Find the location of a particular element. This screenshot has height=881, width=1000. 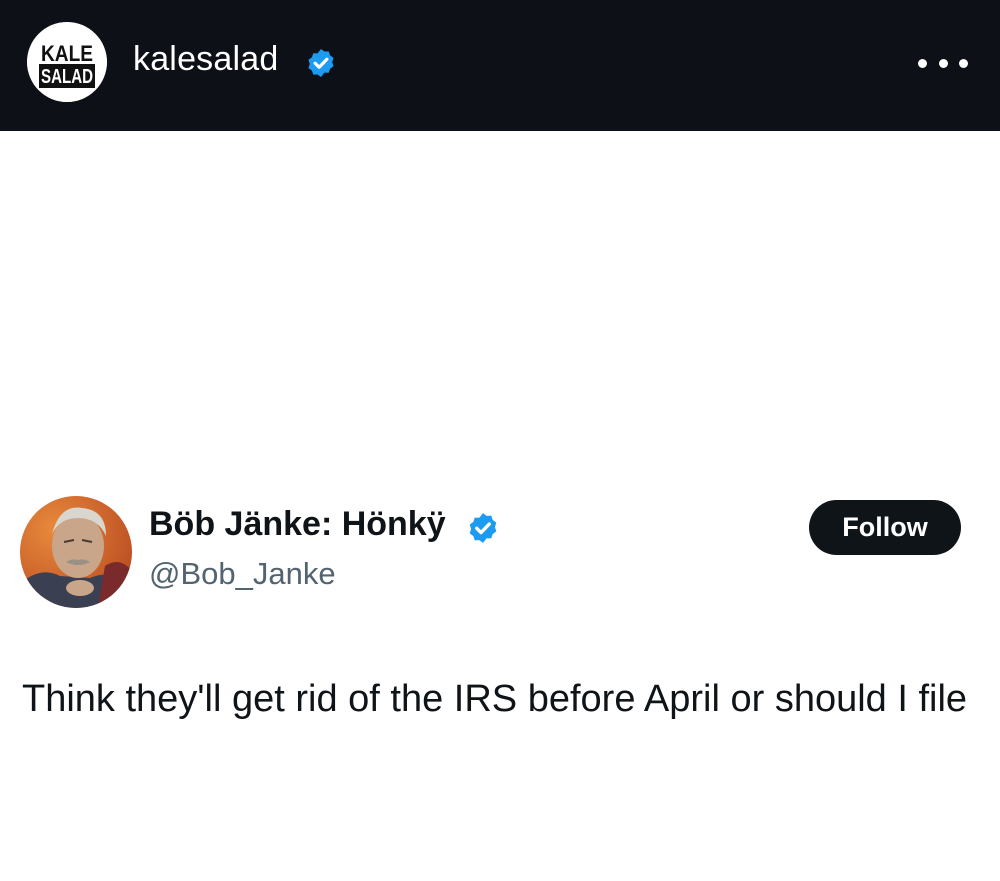

profile-photo is located at coordinates (76, 552).